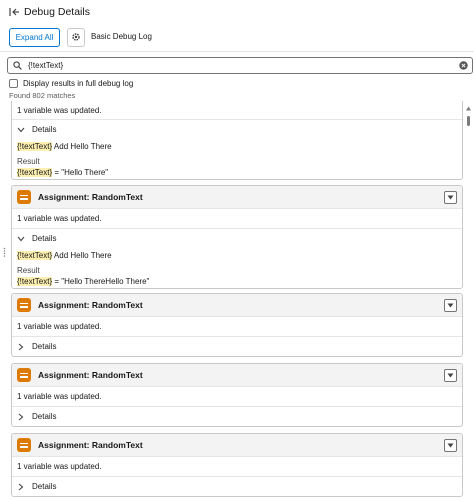 The height and width of the screenshot is (500, 474). I want to click on full-debug-label: Display results in full debug log, so click(78, 83).